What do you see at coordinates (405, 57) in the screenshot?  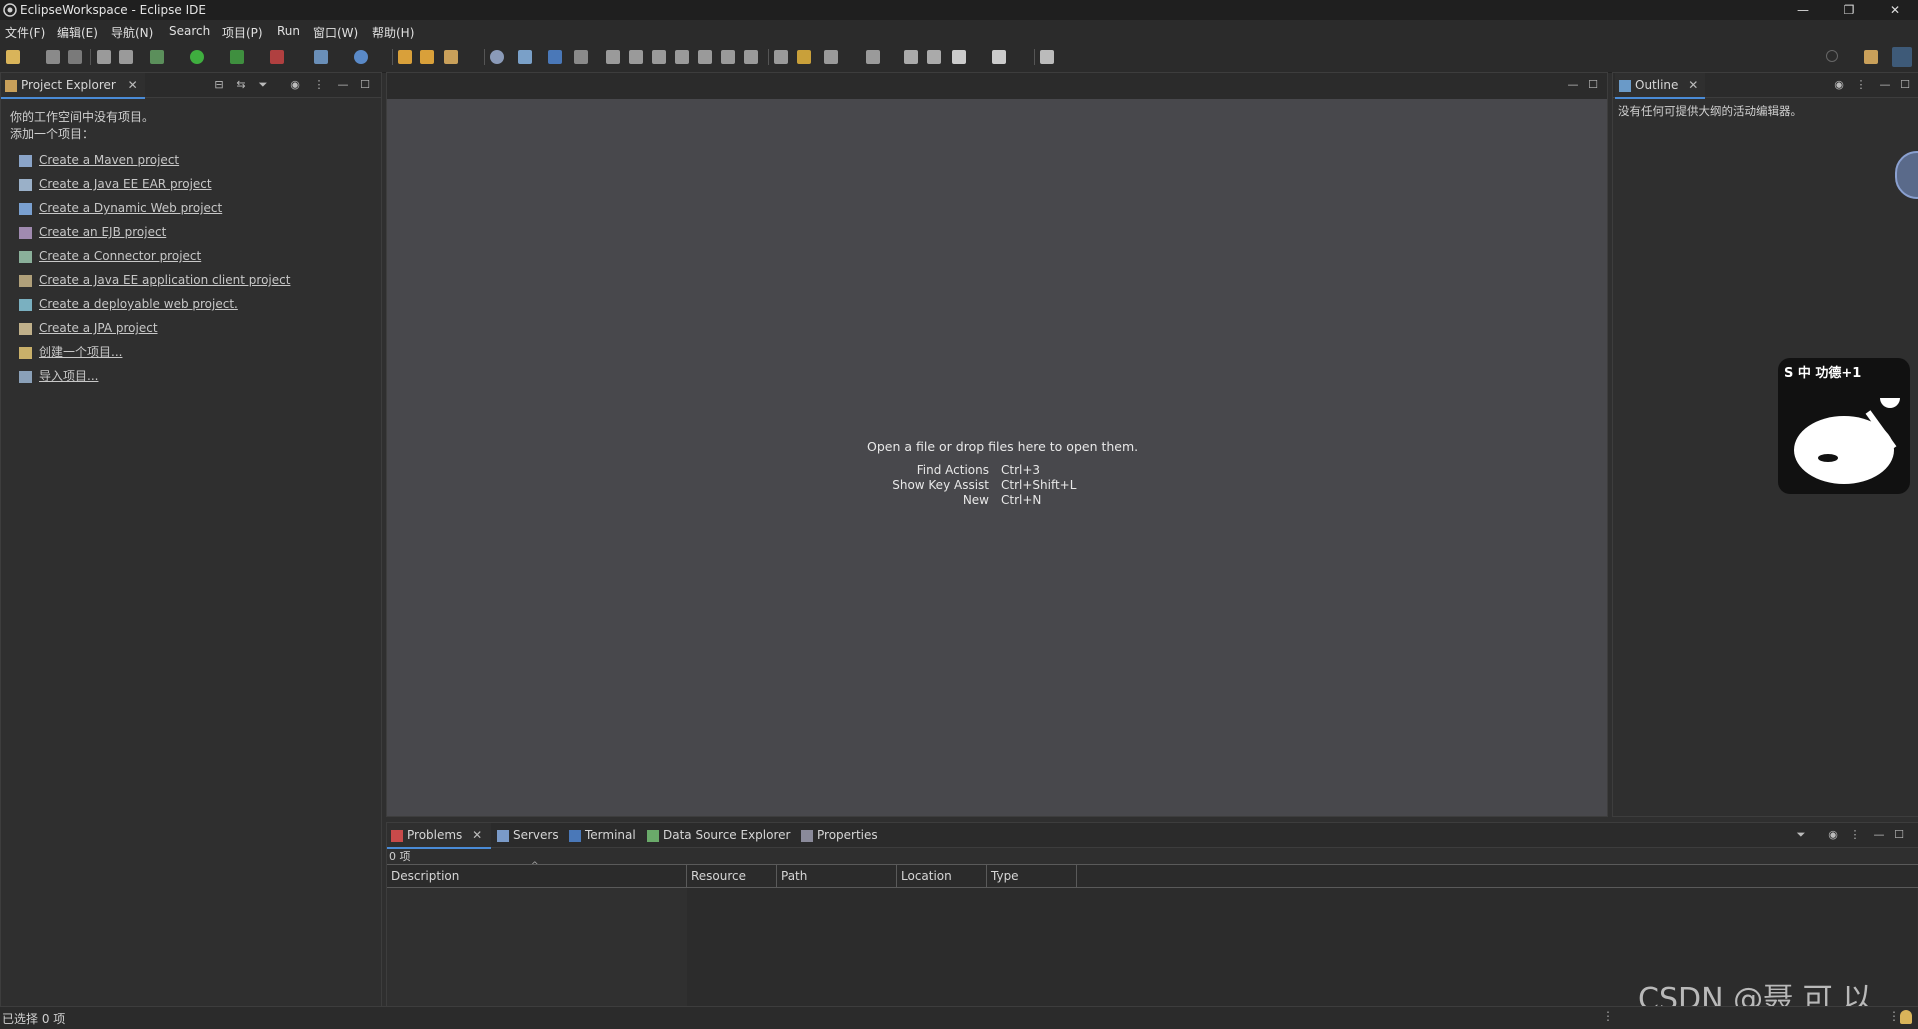 I see `open-type-icon` at bounding box center [405, 57].